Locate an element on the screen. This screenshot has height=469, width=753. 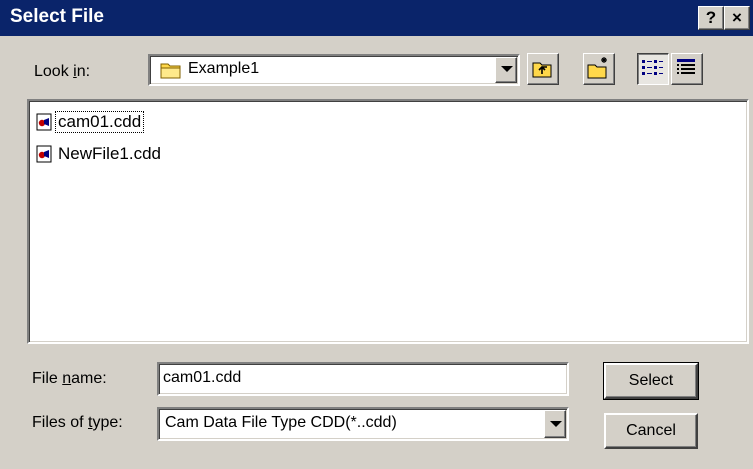
file-name-label: cam01.cdd is located at coordinates (99, 122).